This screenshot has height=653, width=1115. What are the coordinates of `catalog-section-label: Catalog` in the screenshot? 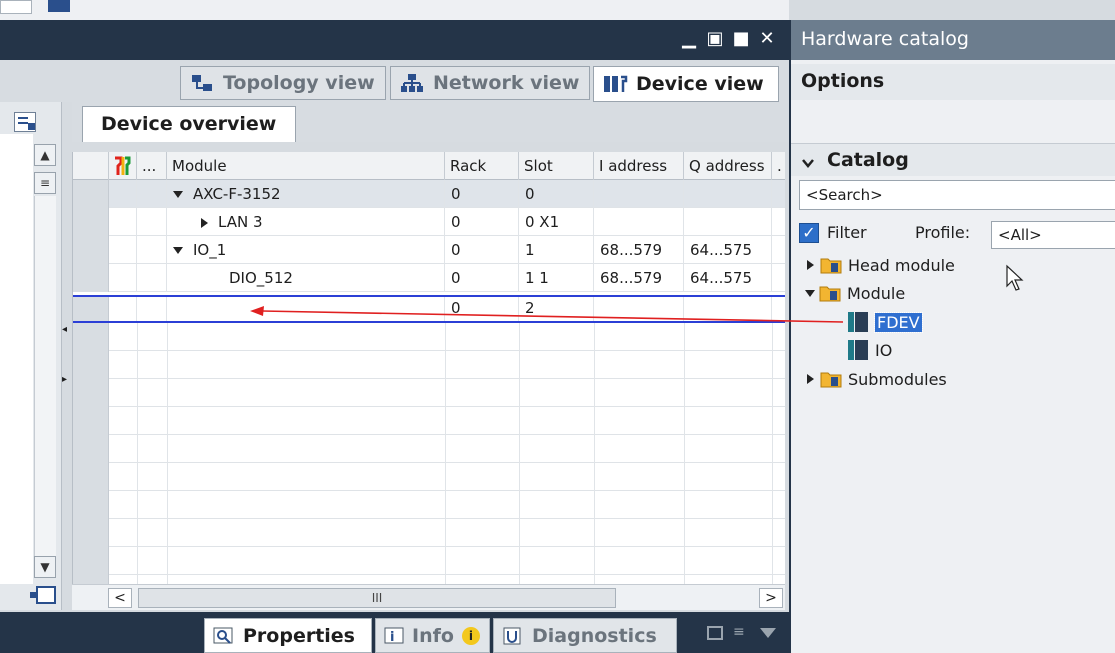 It's located at (868, 160).